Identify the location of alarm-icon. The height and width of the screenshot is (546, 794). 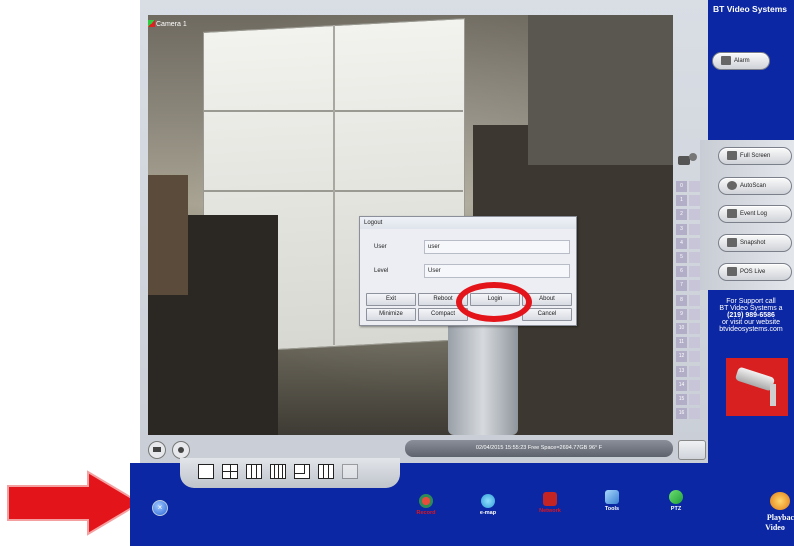
(726, 60).